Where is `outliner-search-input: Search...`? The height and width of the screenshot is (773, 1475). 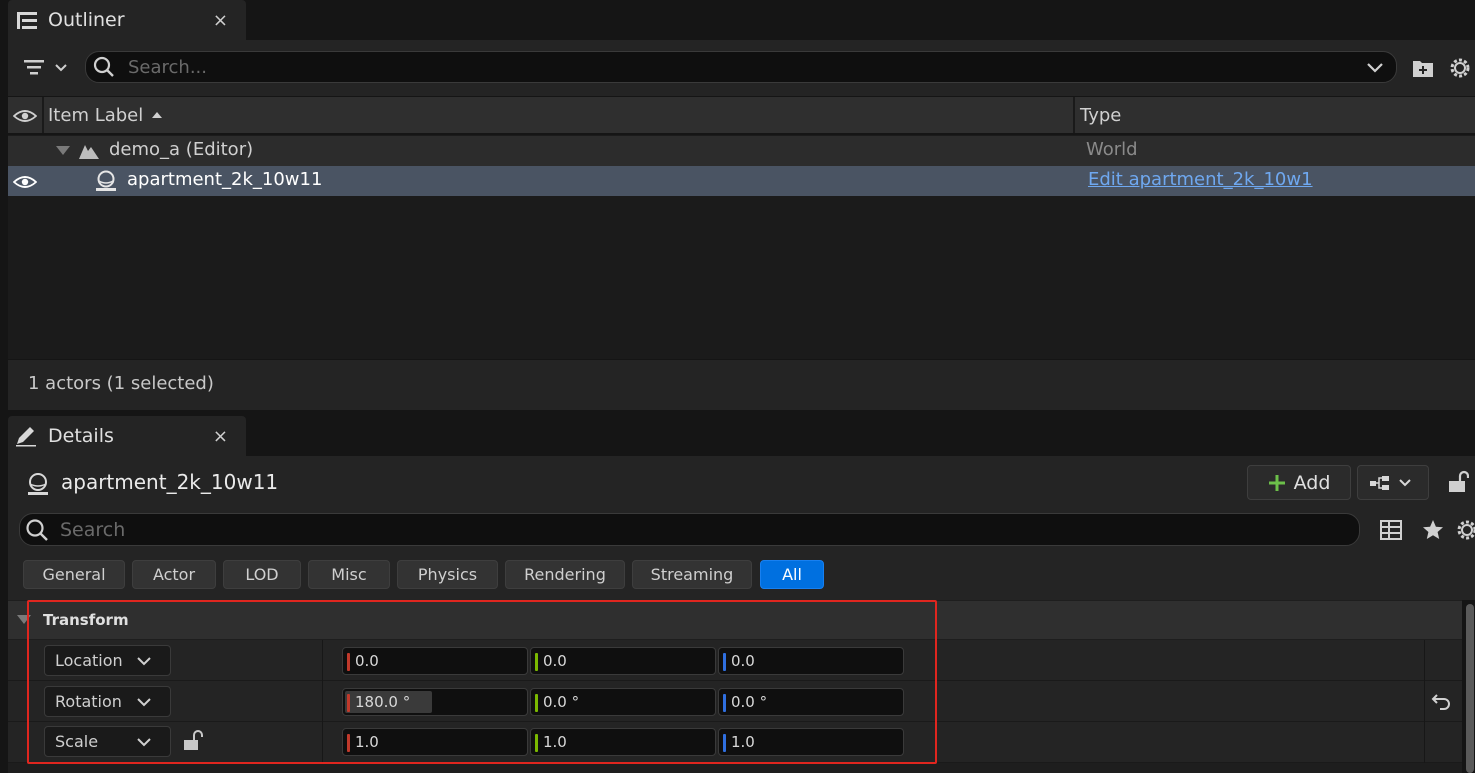 outliner-search-input: Search... is located at coordinates (741, 67).